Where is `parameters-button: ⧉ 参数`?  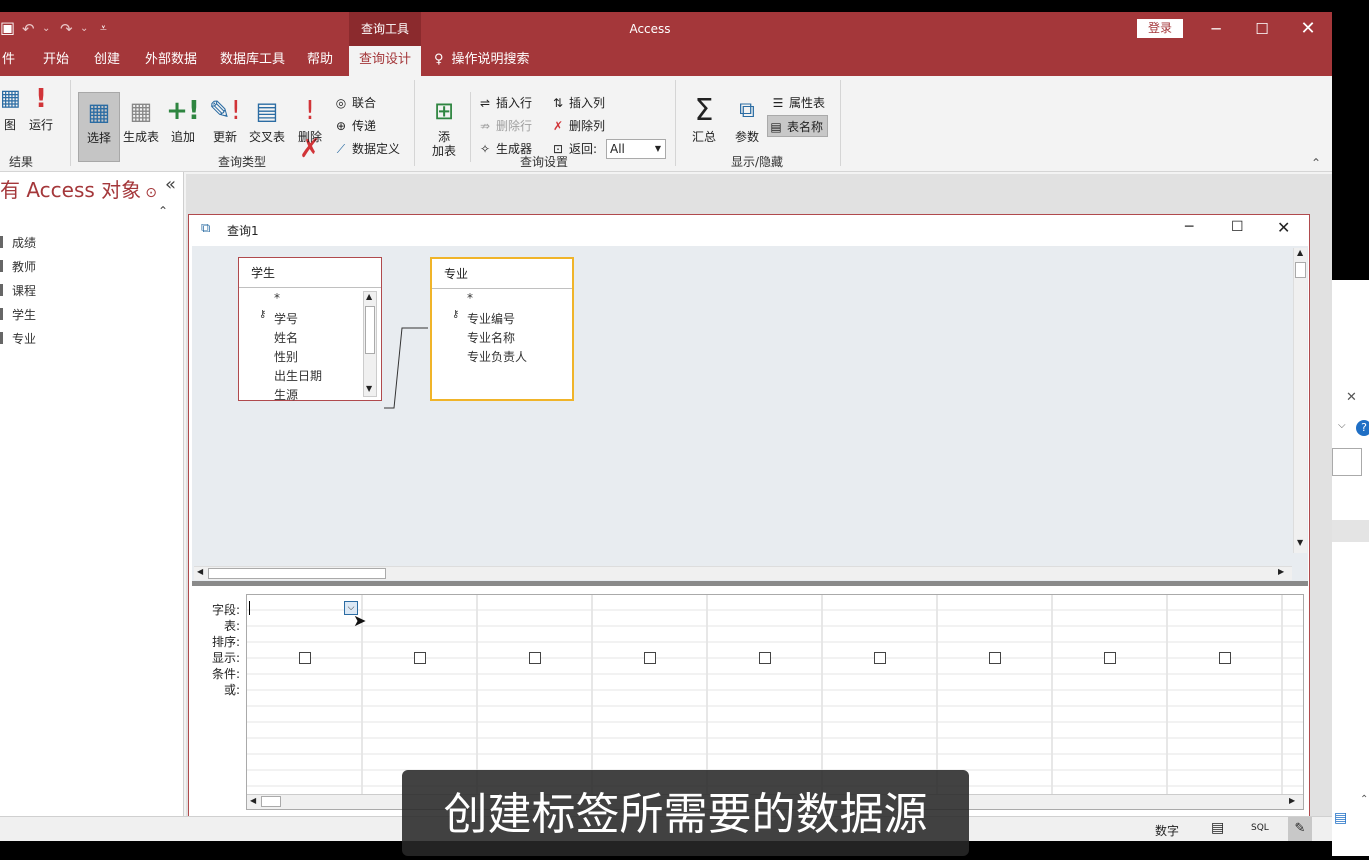 parameters-button: ⧉ 参数 is located at coordinates (747, 125).